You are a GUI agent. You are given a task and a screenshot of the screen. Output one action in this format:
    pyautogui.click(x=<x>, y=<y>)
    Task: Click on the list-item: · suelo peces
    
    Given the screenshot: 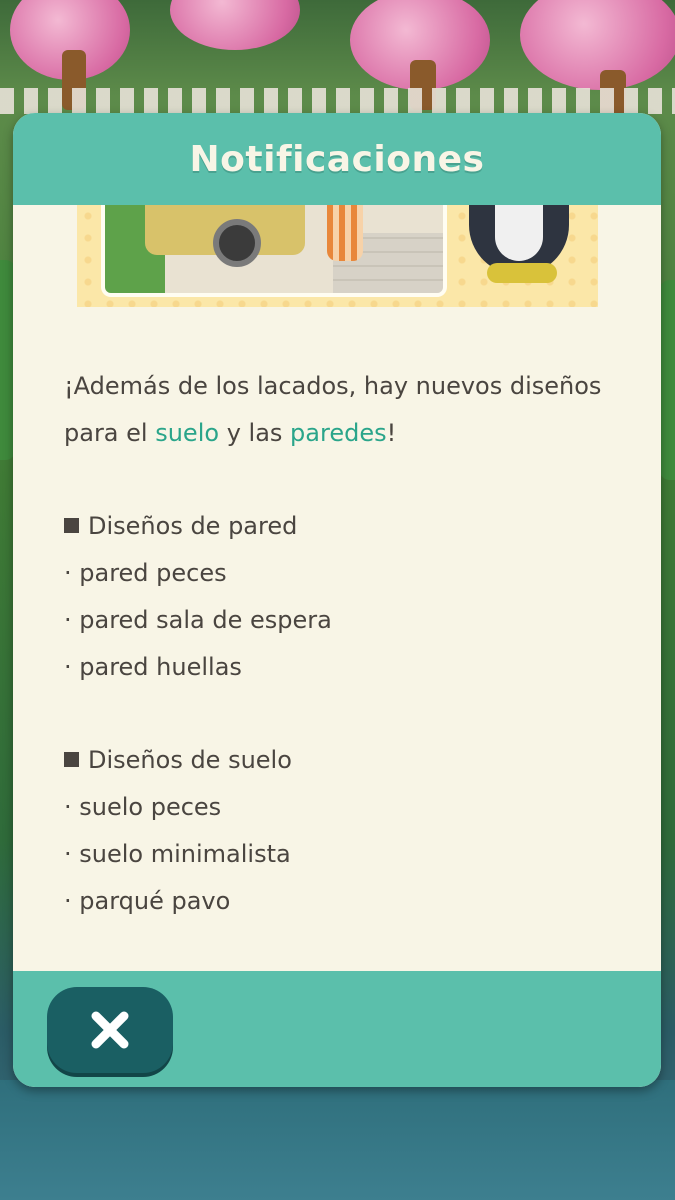 What is the action you would take?
    pyautogui.click(x=143, y=807)
    